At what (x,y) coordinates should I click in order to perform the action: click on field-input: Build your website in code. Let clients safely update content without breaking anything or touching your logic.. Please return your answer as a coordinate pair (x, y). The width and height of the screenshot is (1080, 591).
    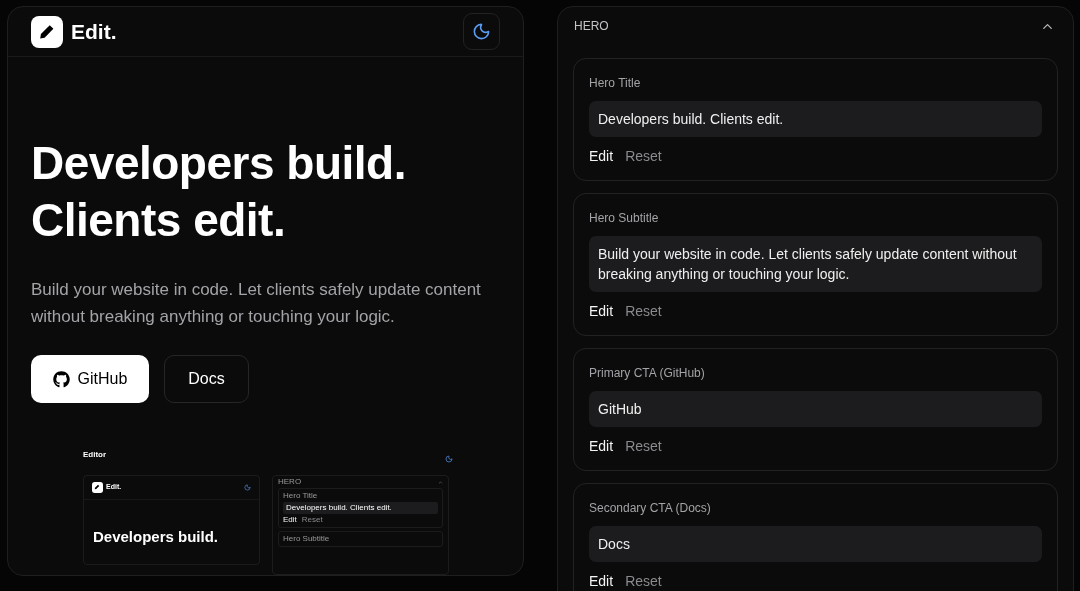
    Looking at the image, I should click on (815, 264).